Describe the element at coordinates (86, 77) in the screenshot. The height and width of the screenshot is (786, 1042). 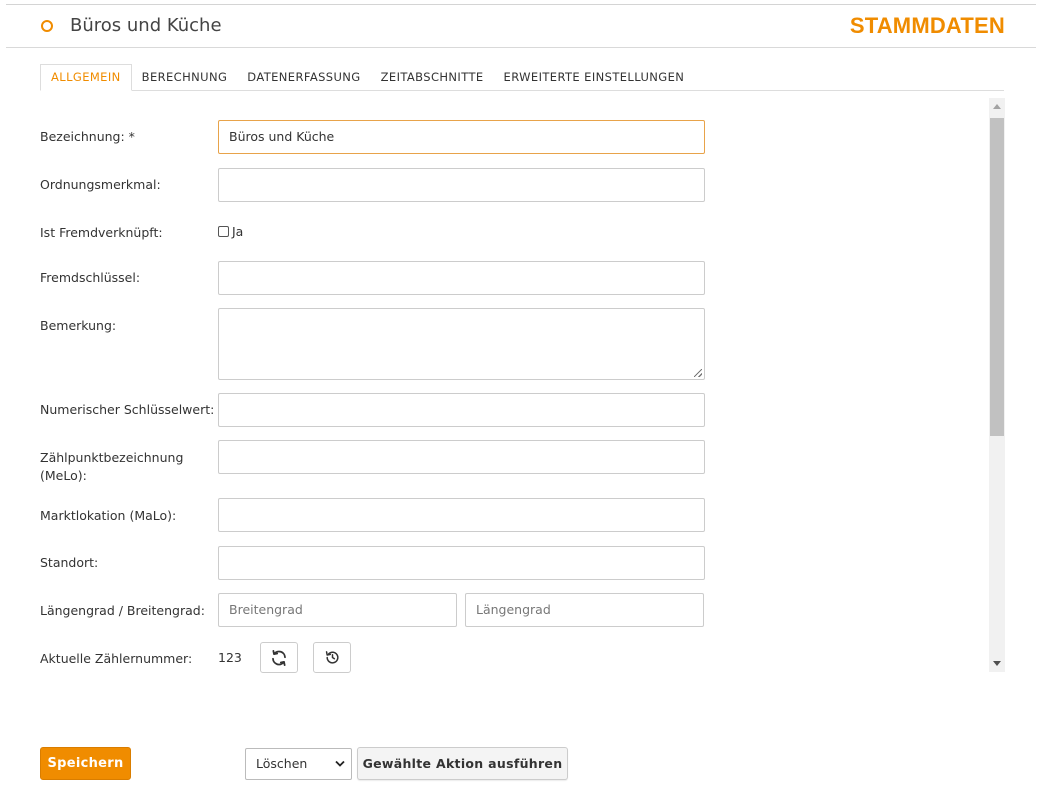
I see `tab-allgemein: ALLGEMEIN` at that location.